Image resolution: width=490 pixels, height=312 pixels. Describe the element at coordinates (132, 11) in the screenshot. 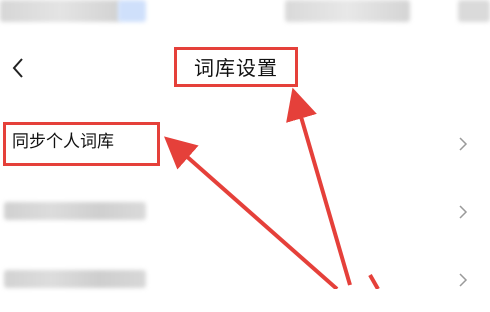

I see `blurred-status-accent` at that location.